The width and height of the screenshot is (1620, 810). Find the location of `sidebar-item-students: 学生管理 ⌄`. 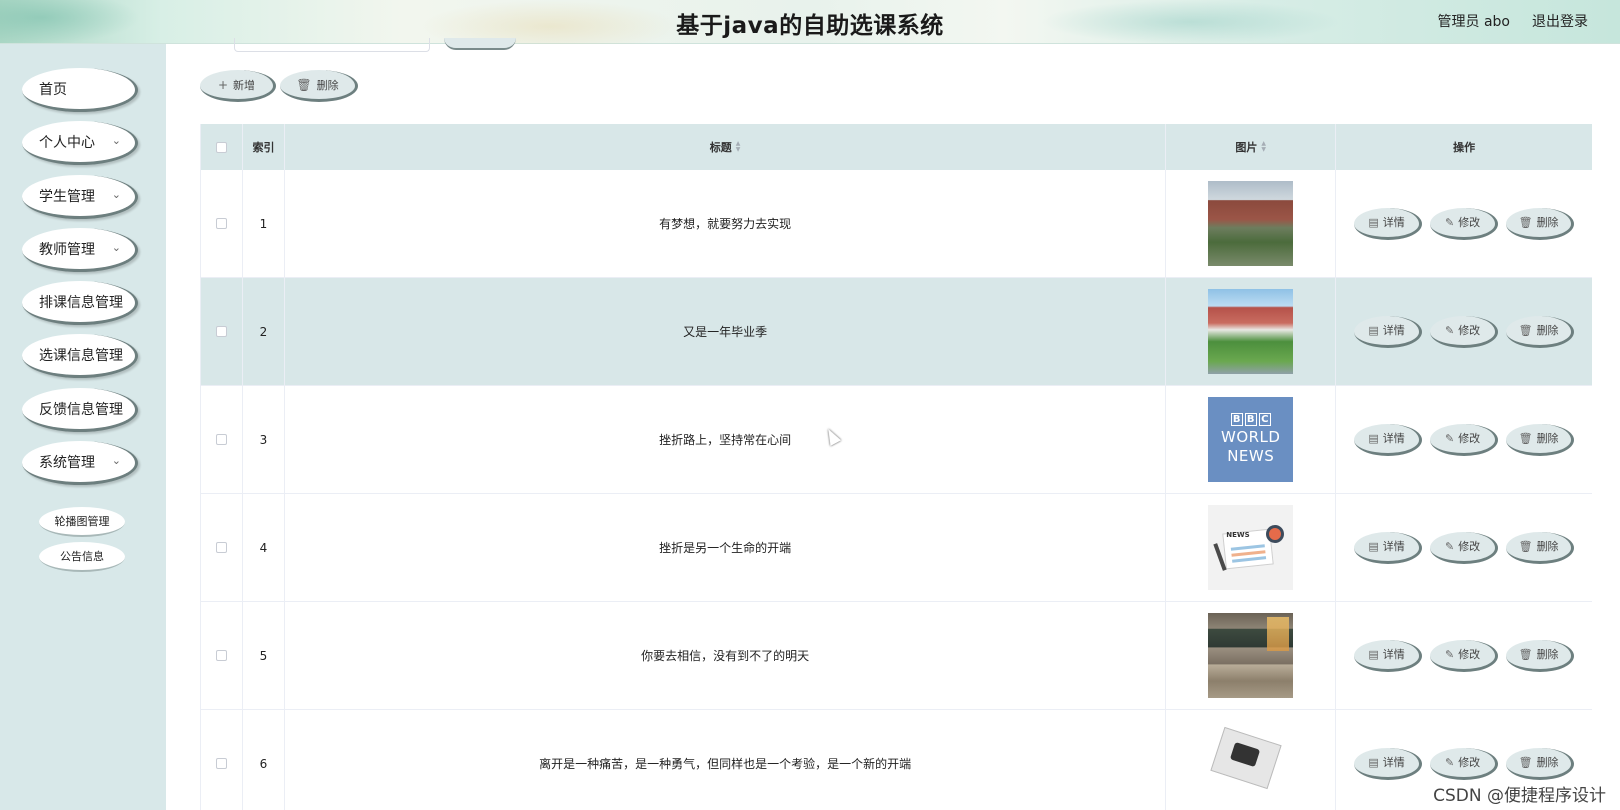

sidebar-item-students: 学生管理 ⌄ is located at coordinates (80, 197).